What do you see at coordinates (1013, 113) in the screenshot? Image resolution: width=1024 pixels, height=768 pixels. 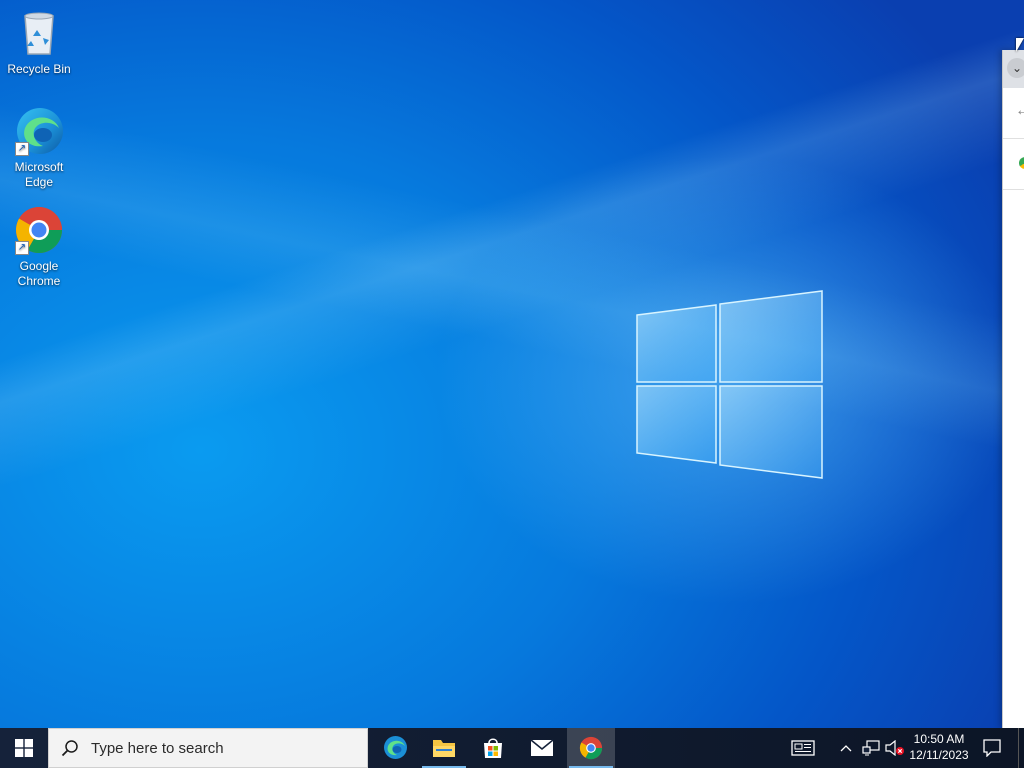 I see `browser-toolbar: ←` at bounding box center [1013, 113].